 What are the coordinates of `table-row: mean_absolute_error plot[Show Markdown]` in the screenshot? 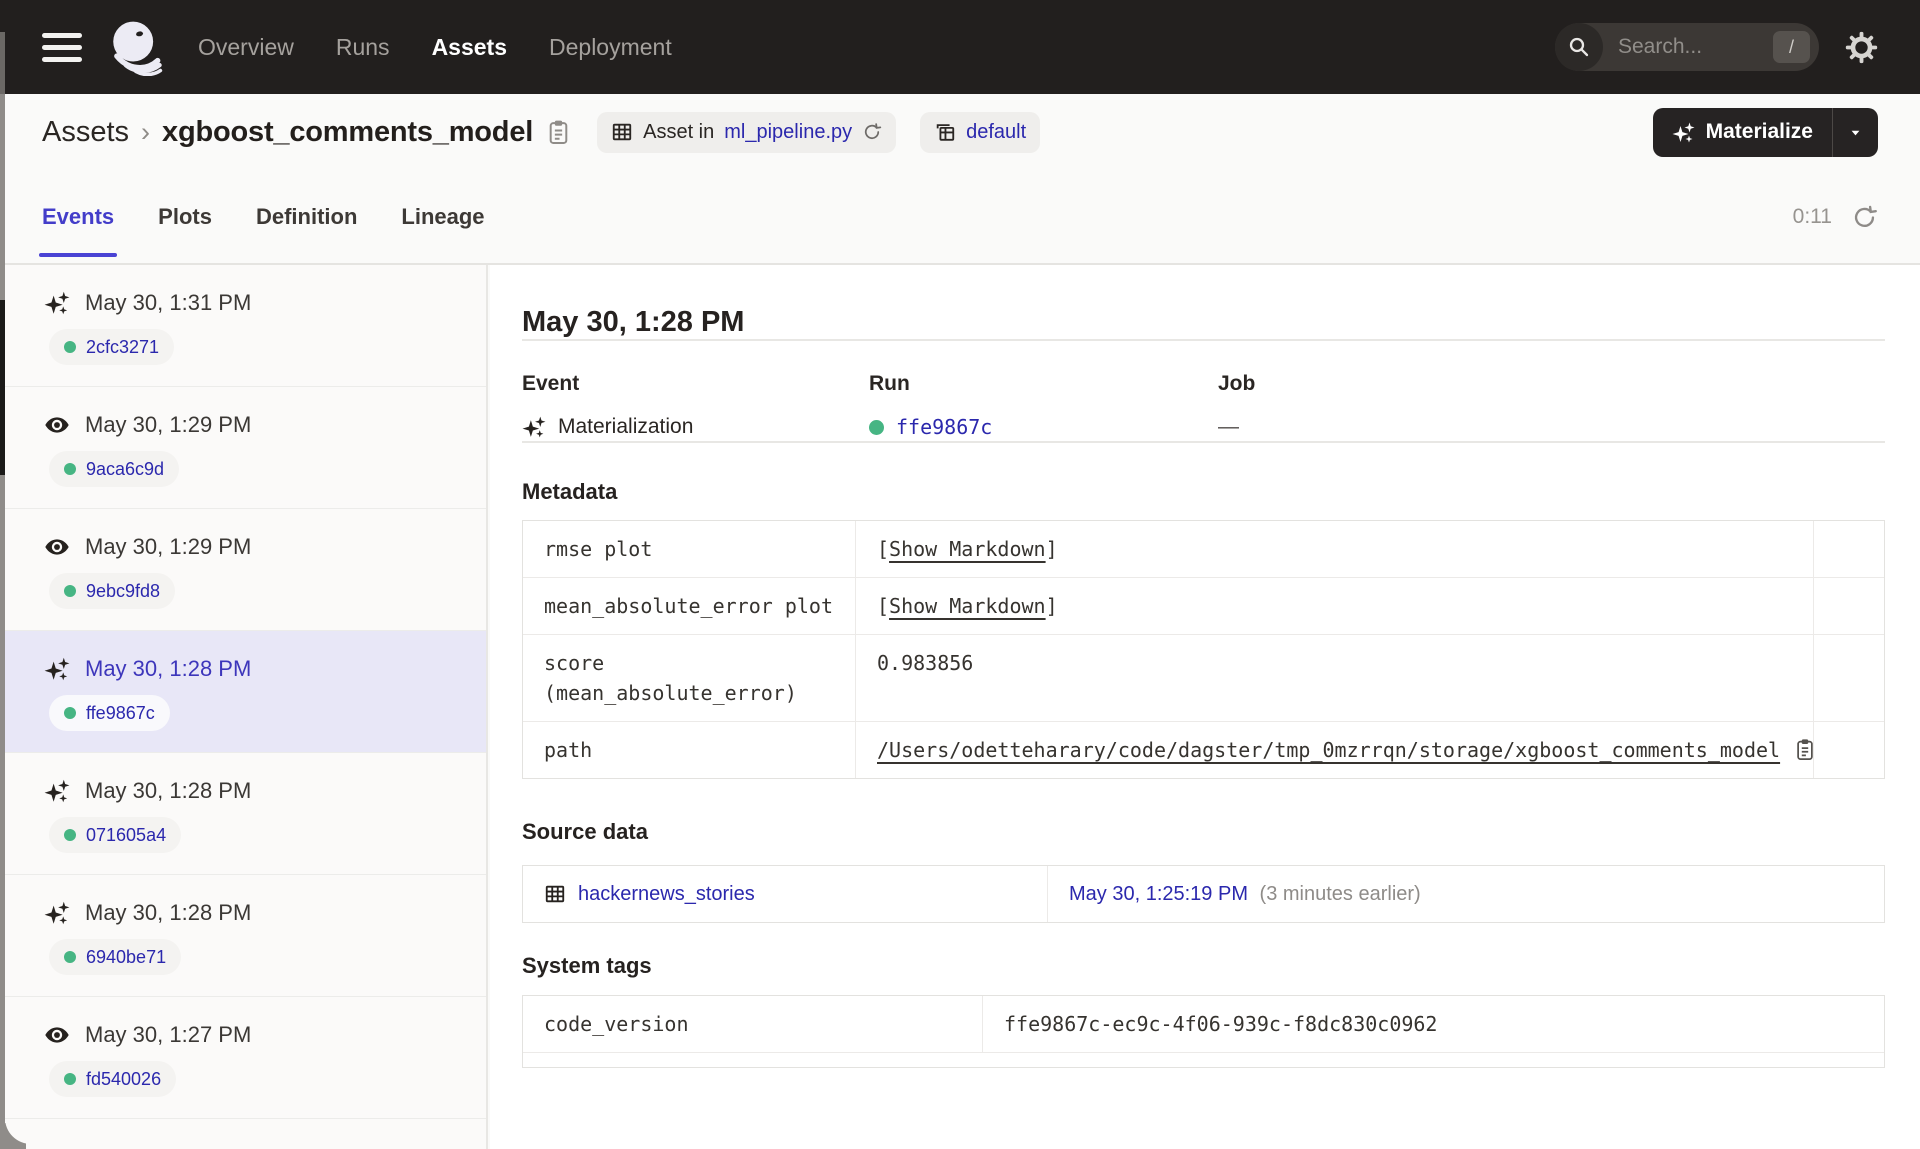 It's located at (1203, 606).